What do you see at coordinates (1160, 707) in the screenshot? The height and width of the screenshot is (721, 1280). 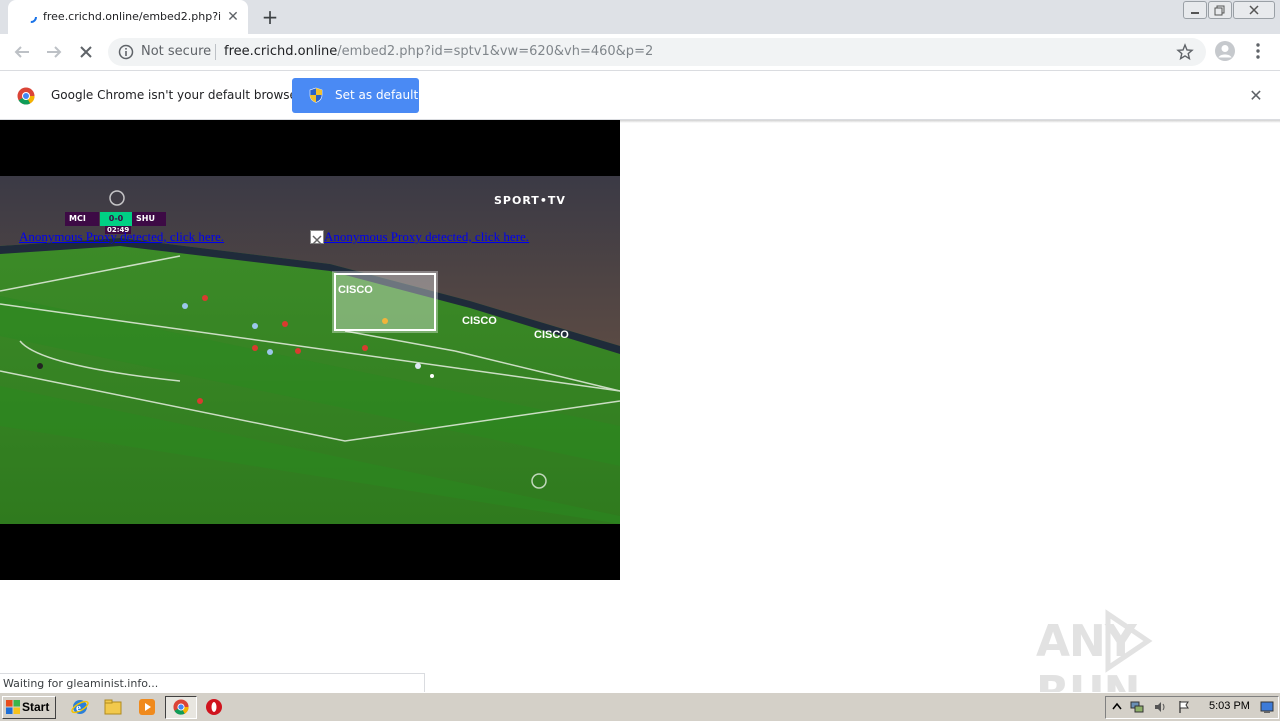 I see `volume-icon` at bounding box center [1160, 707].